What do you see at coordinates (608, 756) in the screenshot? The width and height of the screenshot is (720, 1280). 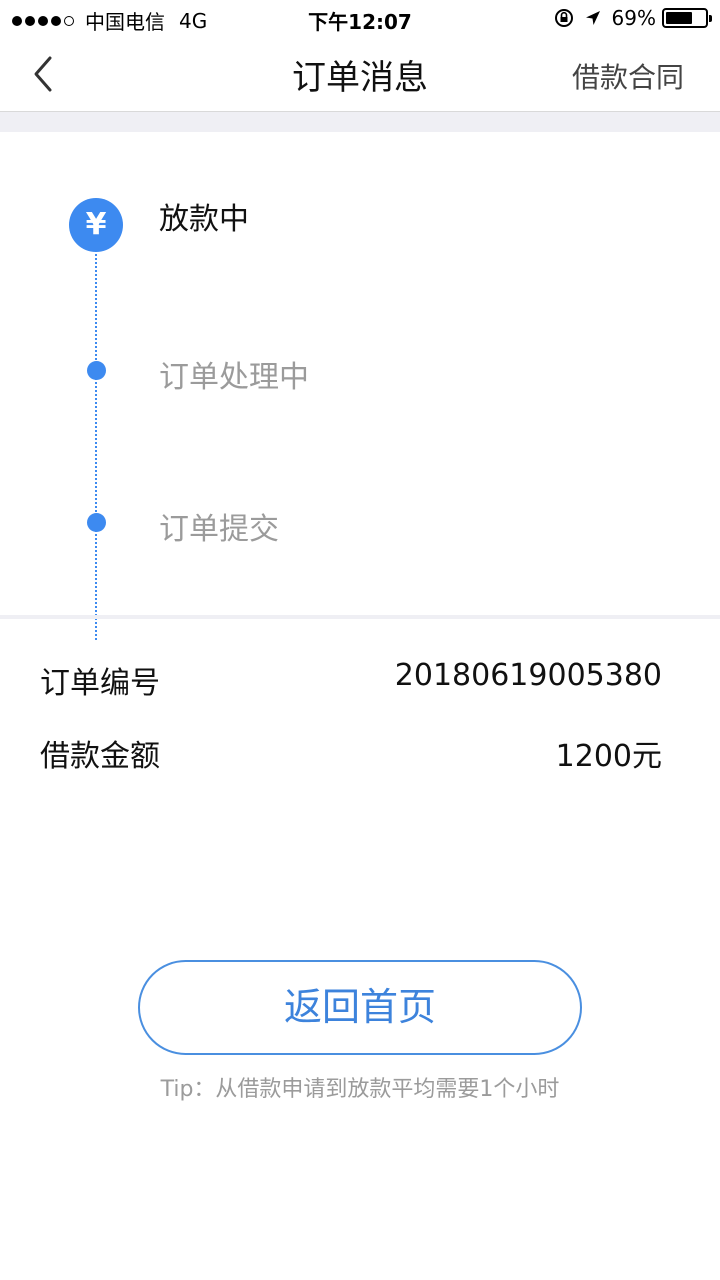 I see `loan-amount-value: 1200元` at bounding box center [608, 756].